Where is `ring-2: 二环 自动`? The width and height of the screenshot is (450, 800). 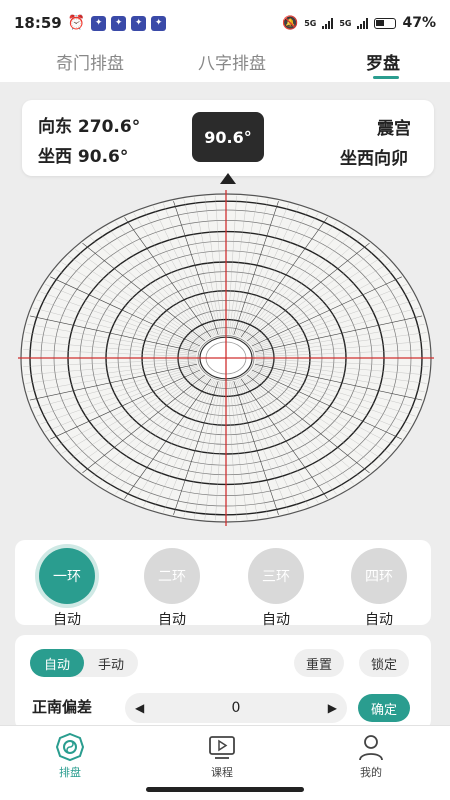
ring-2: 二环 自动 is located at coordinates (172, 588).